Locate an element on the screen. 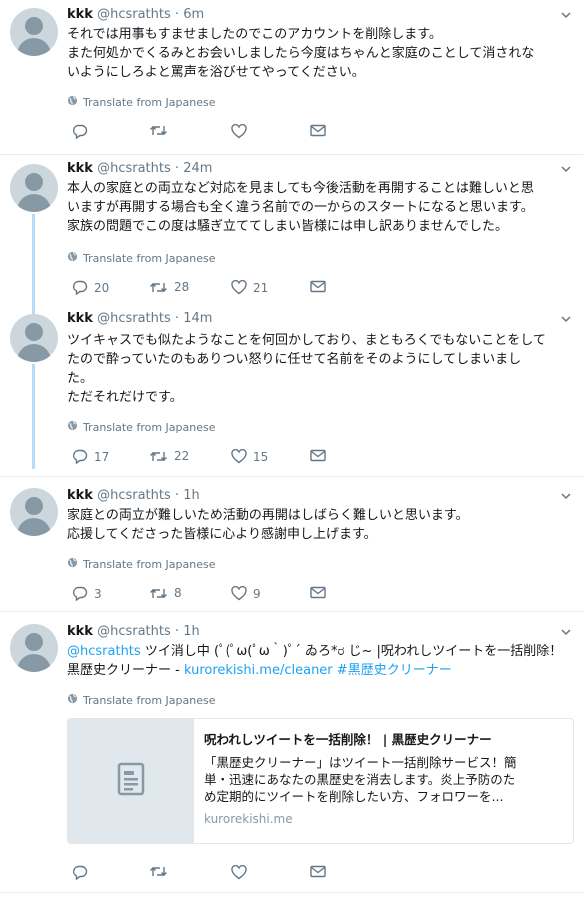 The height and width of the screenshot is (905, 583). reply-count: 3 is located at coordinates (98, 593).